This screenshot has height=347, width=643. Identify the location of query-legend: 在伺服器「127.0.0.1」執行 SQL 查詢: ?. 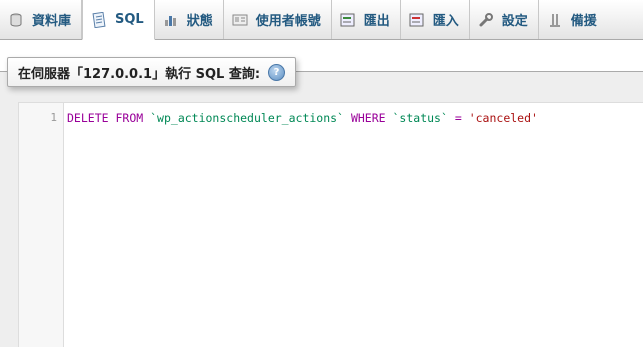
(152, 72).